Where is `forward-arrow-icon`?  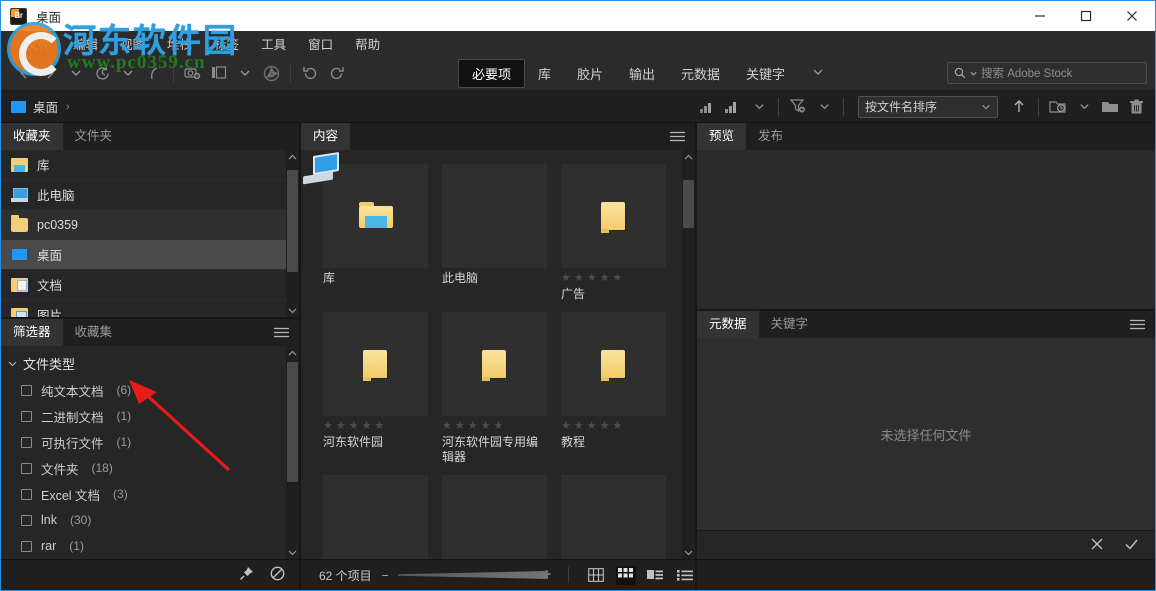
forward-arrow-icon is located at coordinates (50, 73).